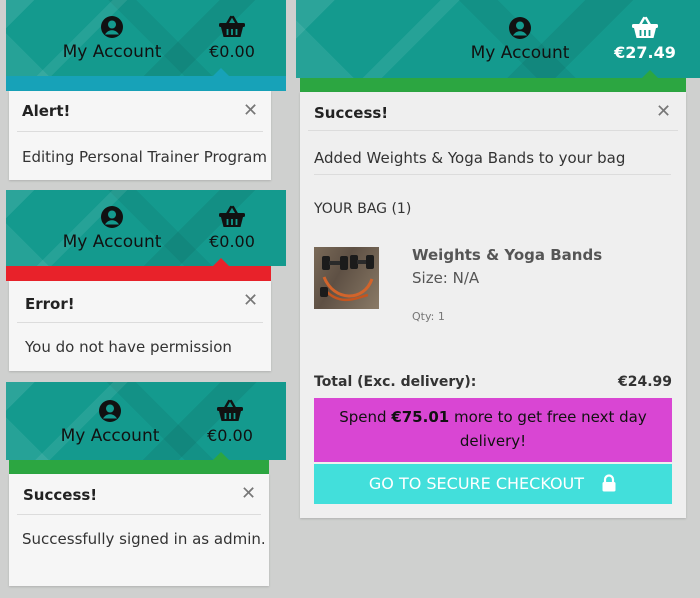 This screenshot has height=598, width=700. What do you see at coordinates (492, 174) in the screenshot?
I see `message-divider` at bounding box center [492, 174].